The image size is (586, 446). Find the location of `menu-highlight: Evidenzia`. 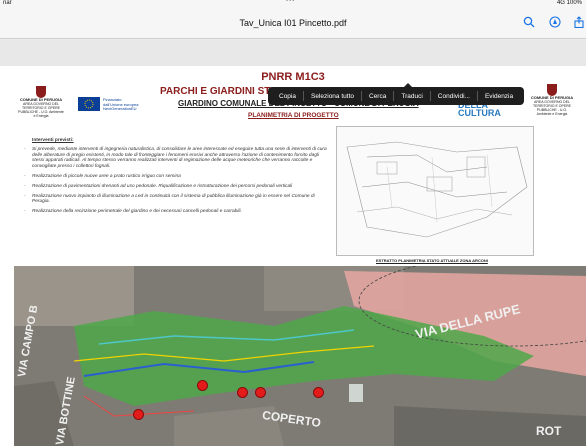

menu-highlight: Evidenzia is located at coordinates (499, 96).